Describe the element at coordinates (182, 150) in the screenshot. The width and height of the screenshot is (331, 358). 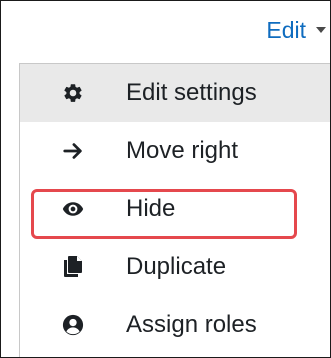
I see `menu-item-label: Move right` at that location.